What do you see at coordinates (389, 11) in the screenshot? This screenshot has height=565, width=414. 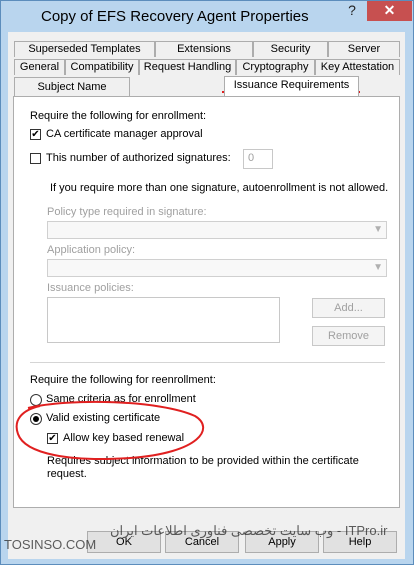 I see `close-icon: ✕` at bounding box center [389, 11].